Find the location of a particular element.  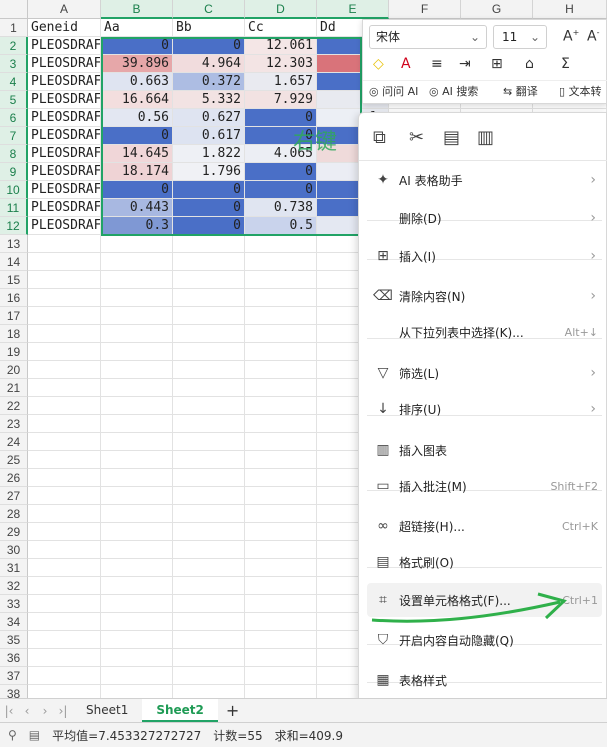

row-header-20: 20 is located at coordinates (14, 370).